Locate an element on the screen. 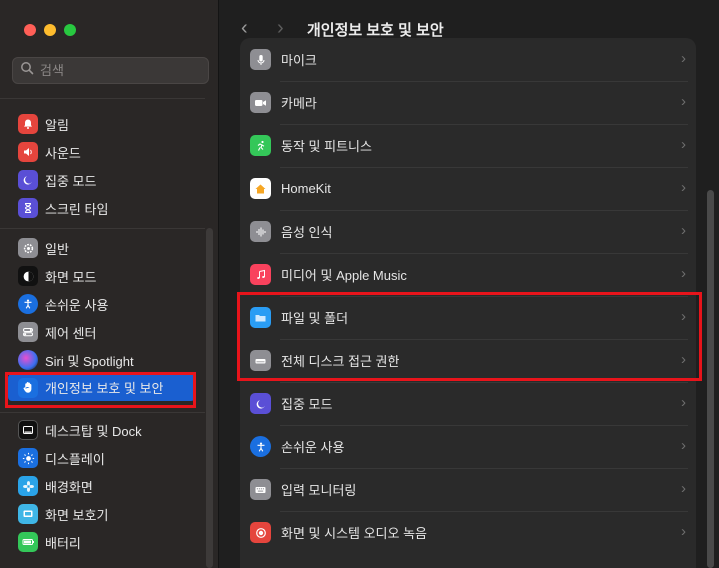  sidebar-item-siri-spotlight: Siri 및 Spotlight is located at coordinates (102, 360).